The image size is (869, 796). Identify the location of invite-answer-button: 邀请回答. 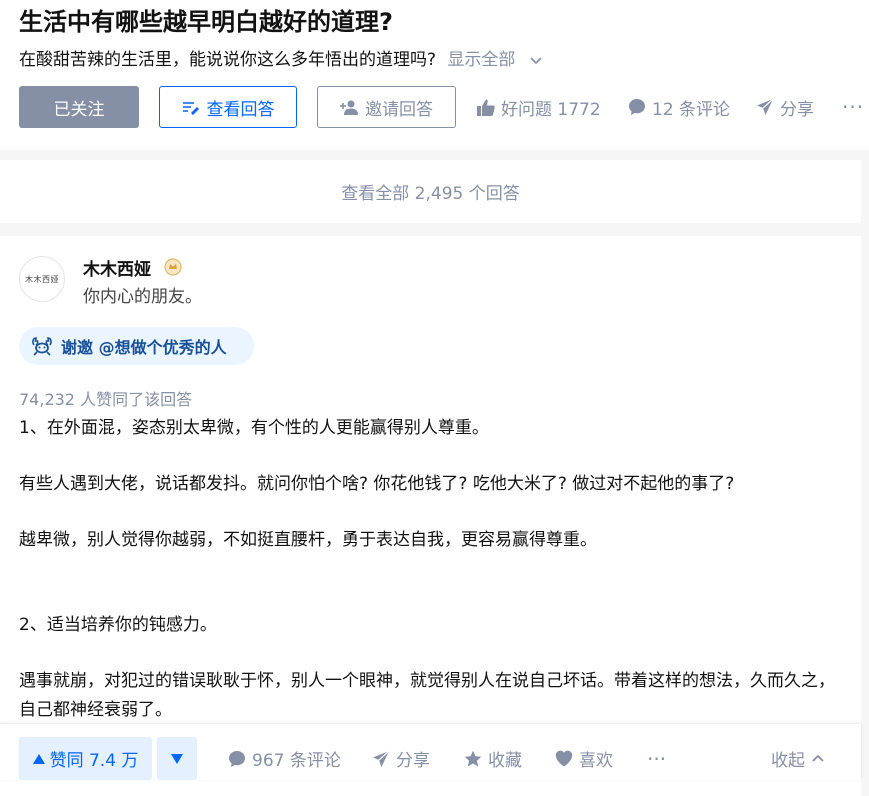
(386, 107).